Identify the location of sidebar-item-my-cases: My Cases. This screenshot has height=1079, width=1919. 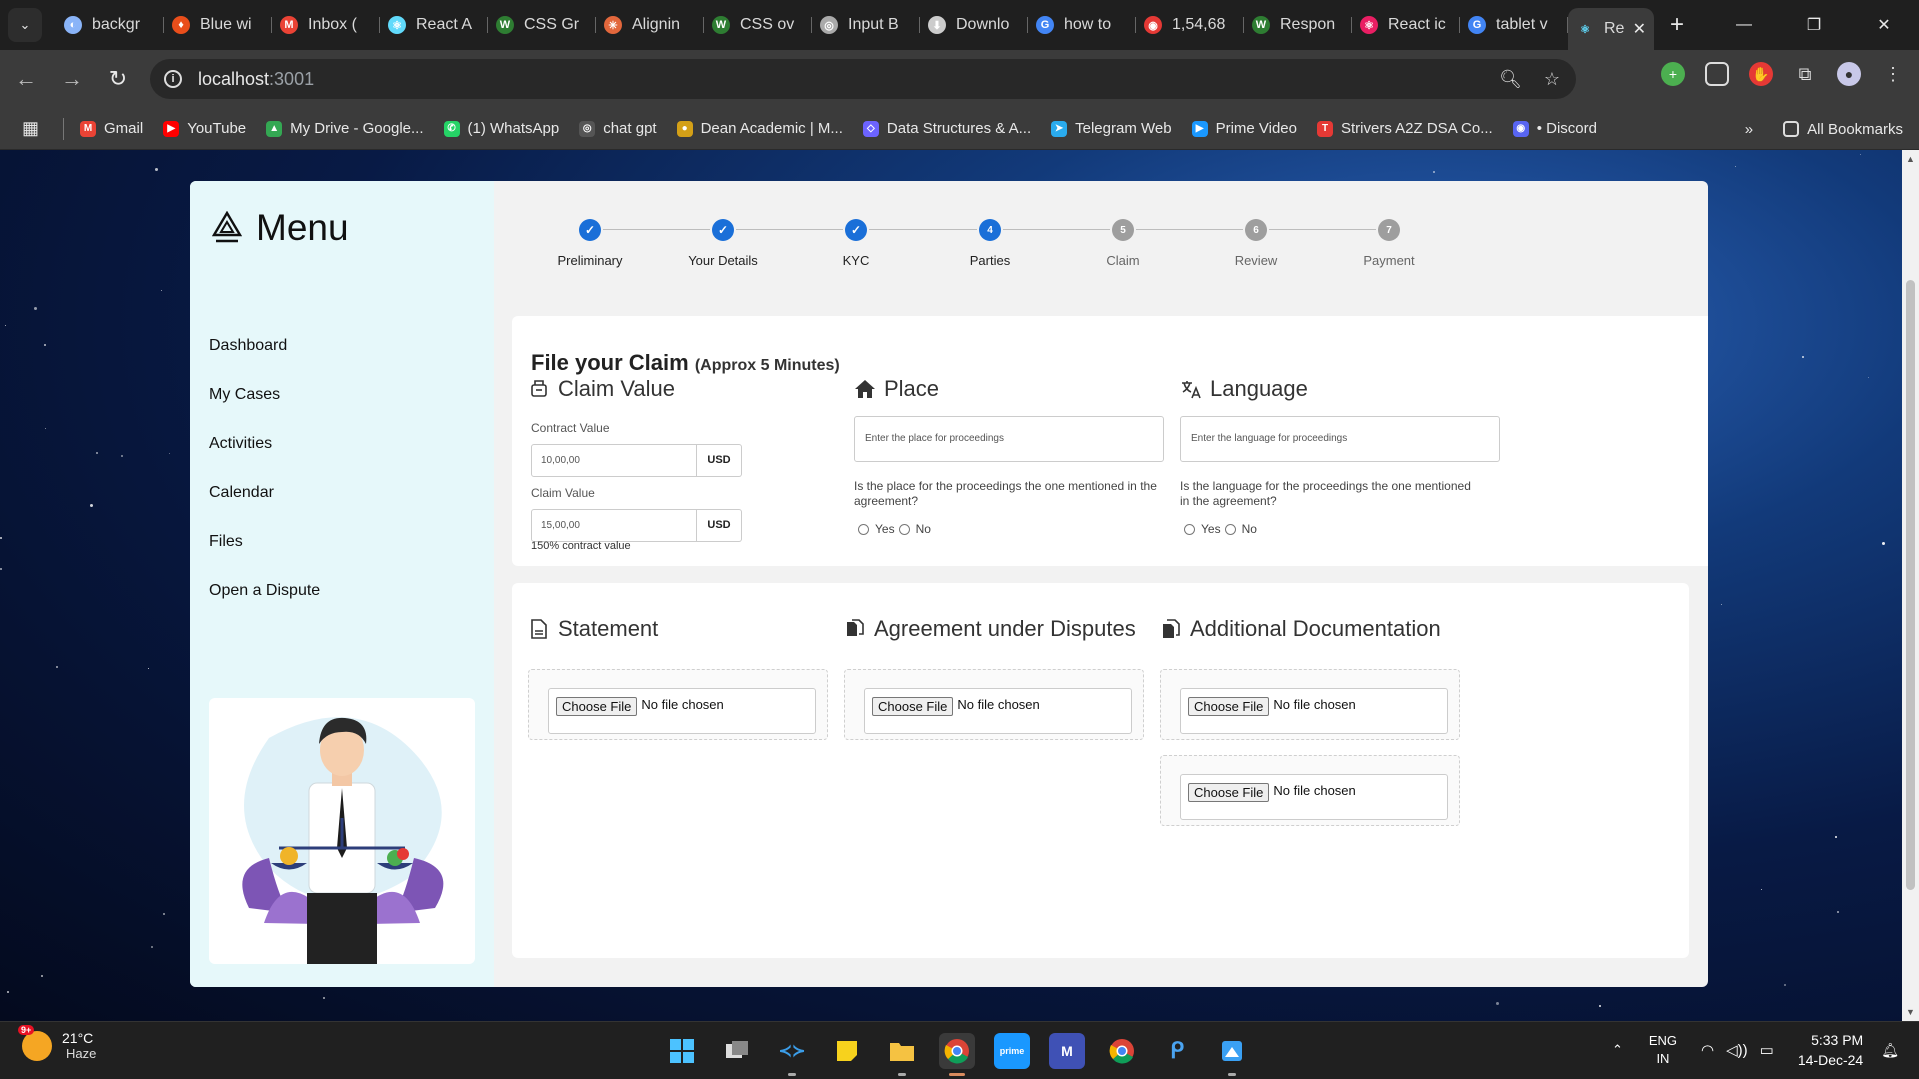
(264, 409).